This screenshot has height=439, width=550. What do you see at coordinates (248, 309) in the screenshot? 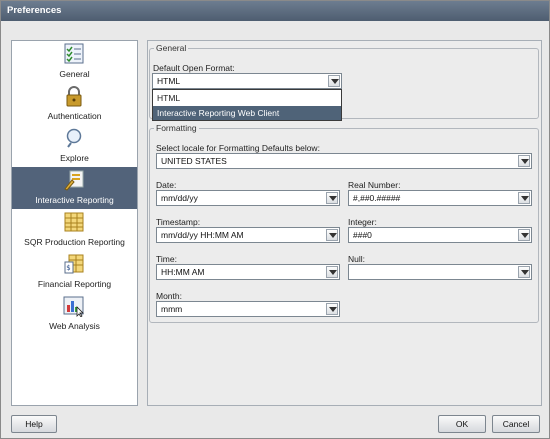
I see `month-format-select: mmm` at bounding box center [248, 309].